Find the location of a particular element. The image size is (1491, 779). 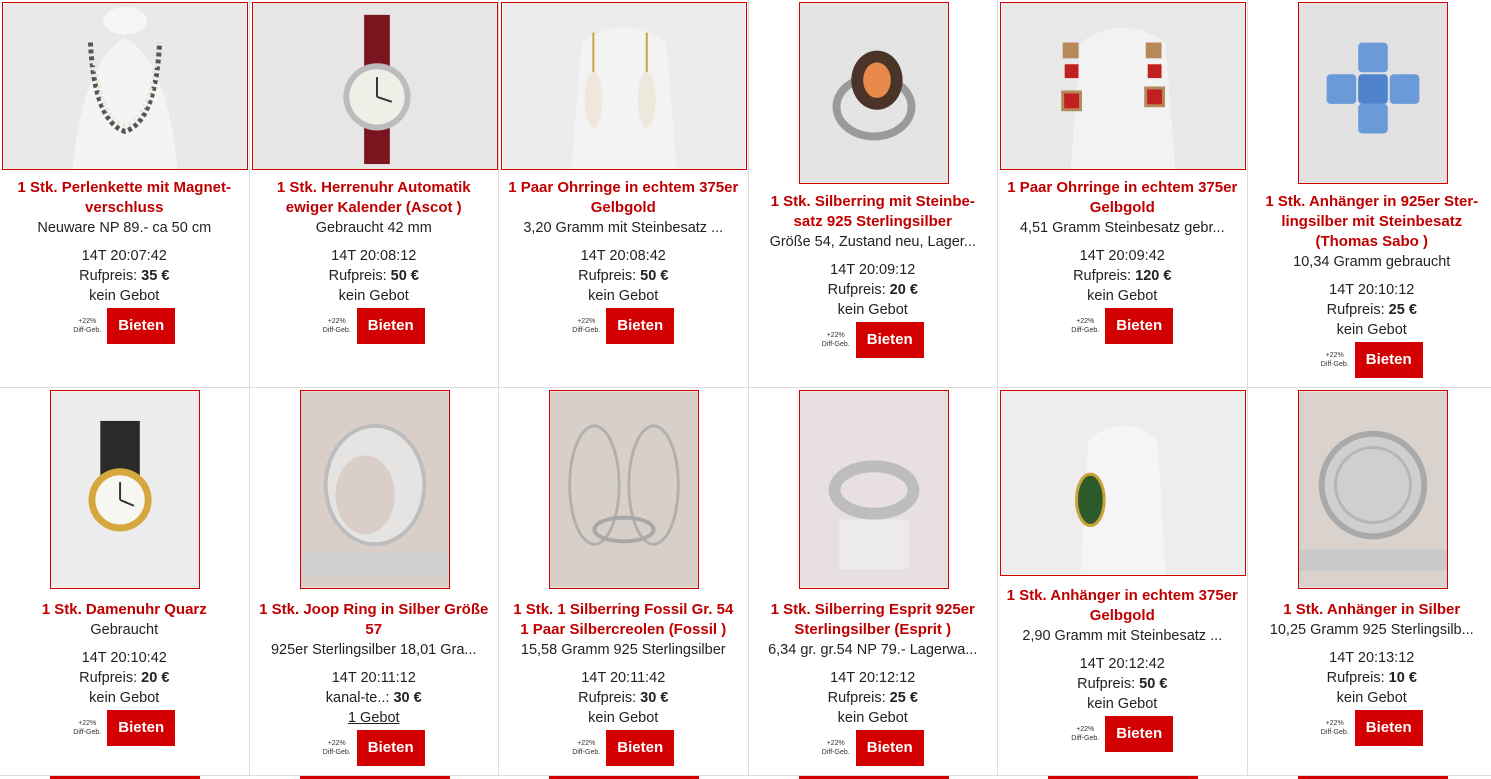

time-remaining: 14T 20:08:42 is located at coordinates (623, 256).